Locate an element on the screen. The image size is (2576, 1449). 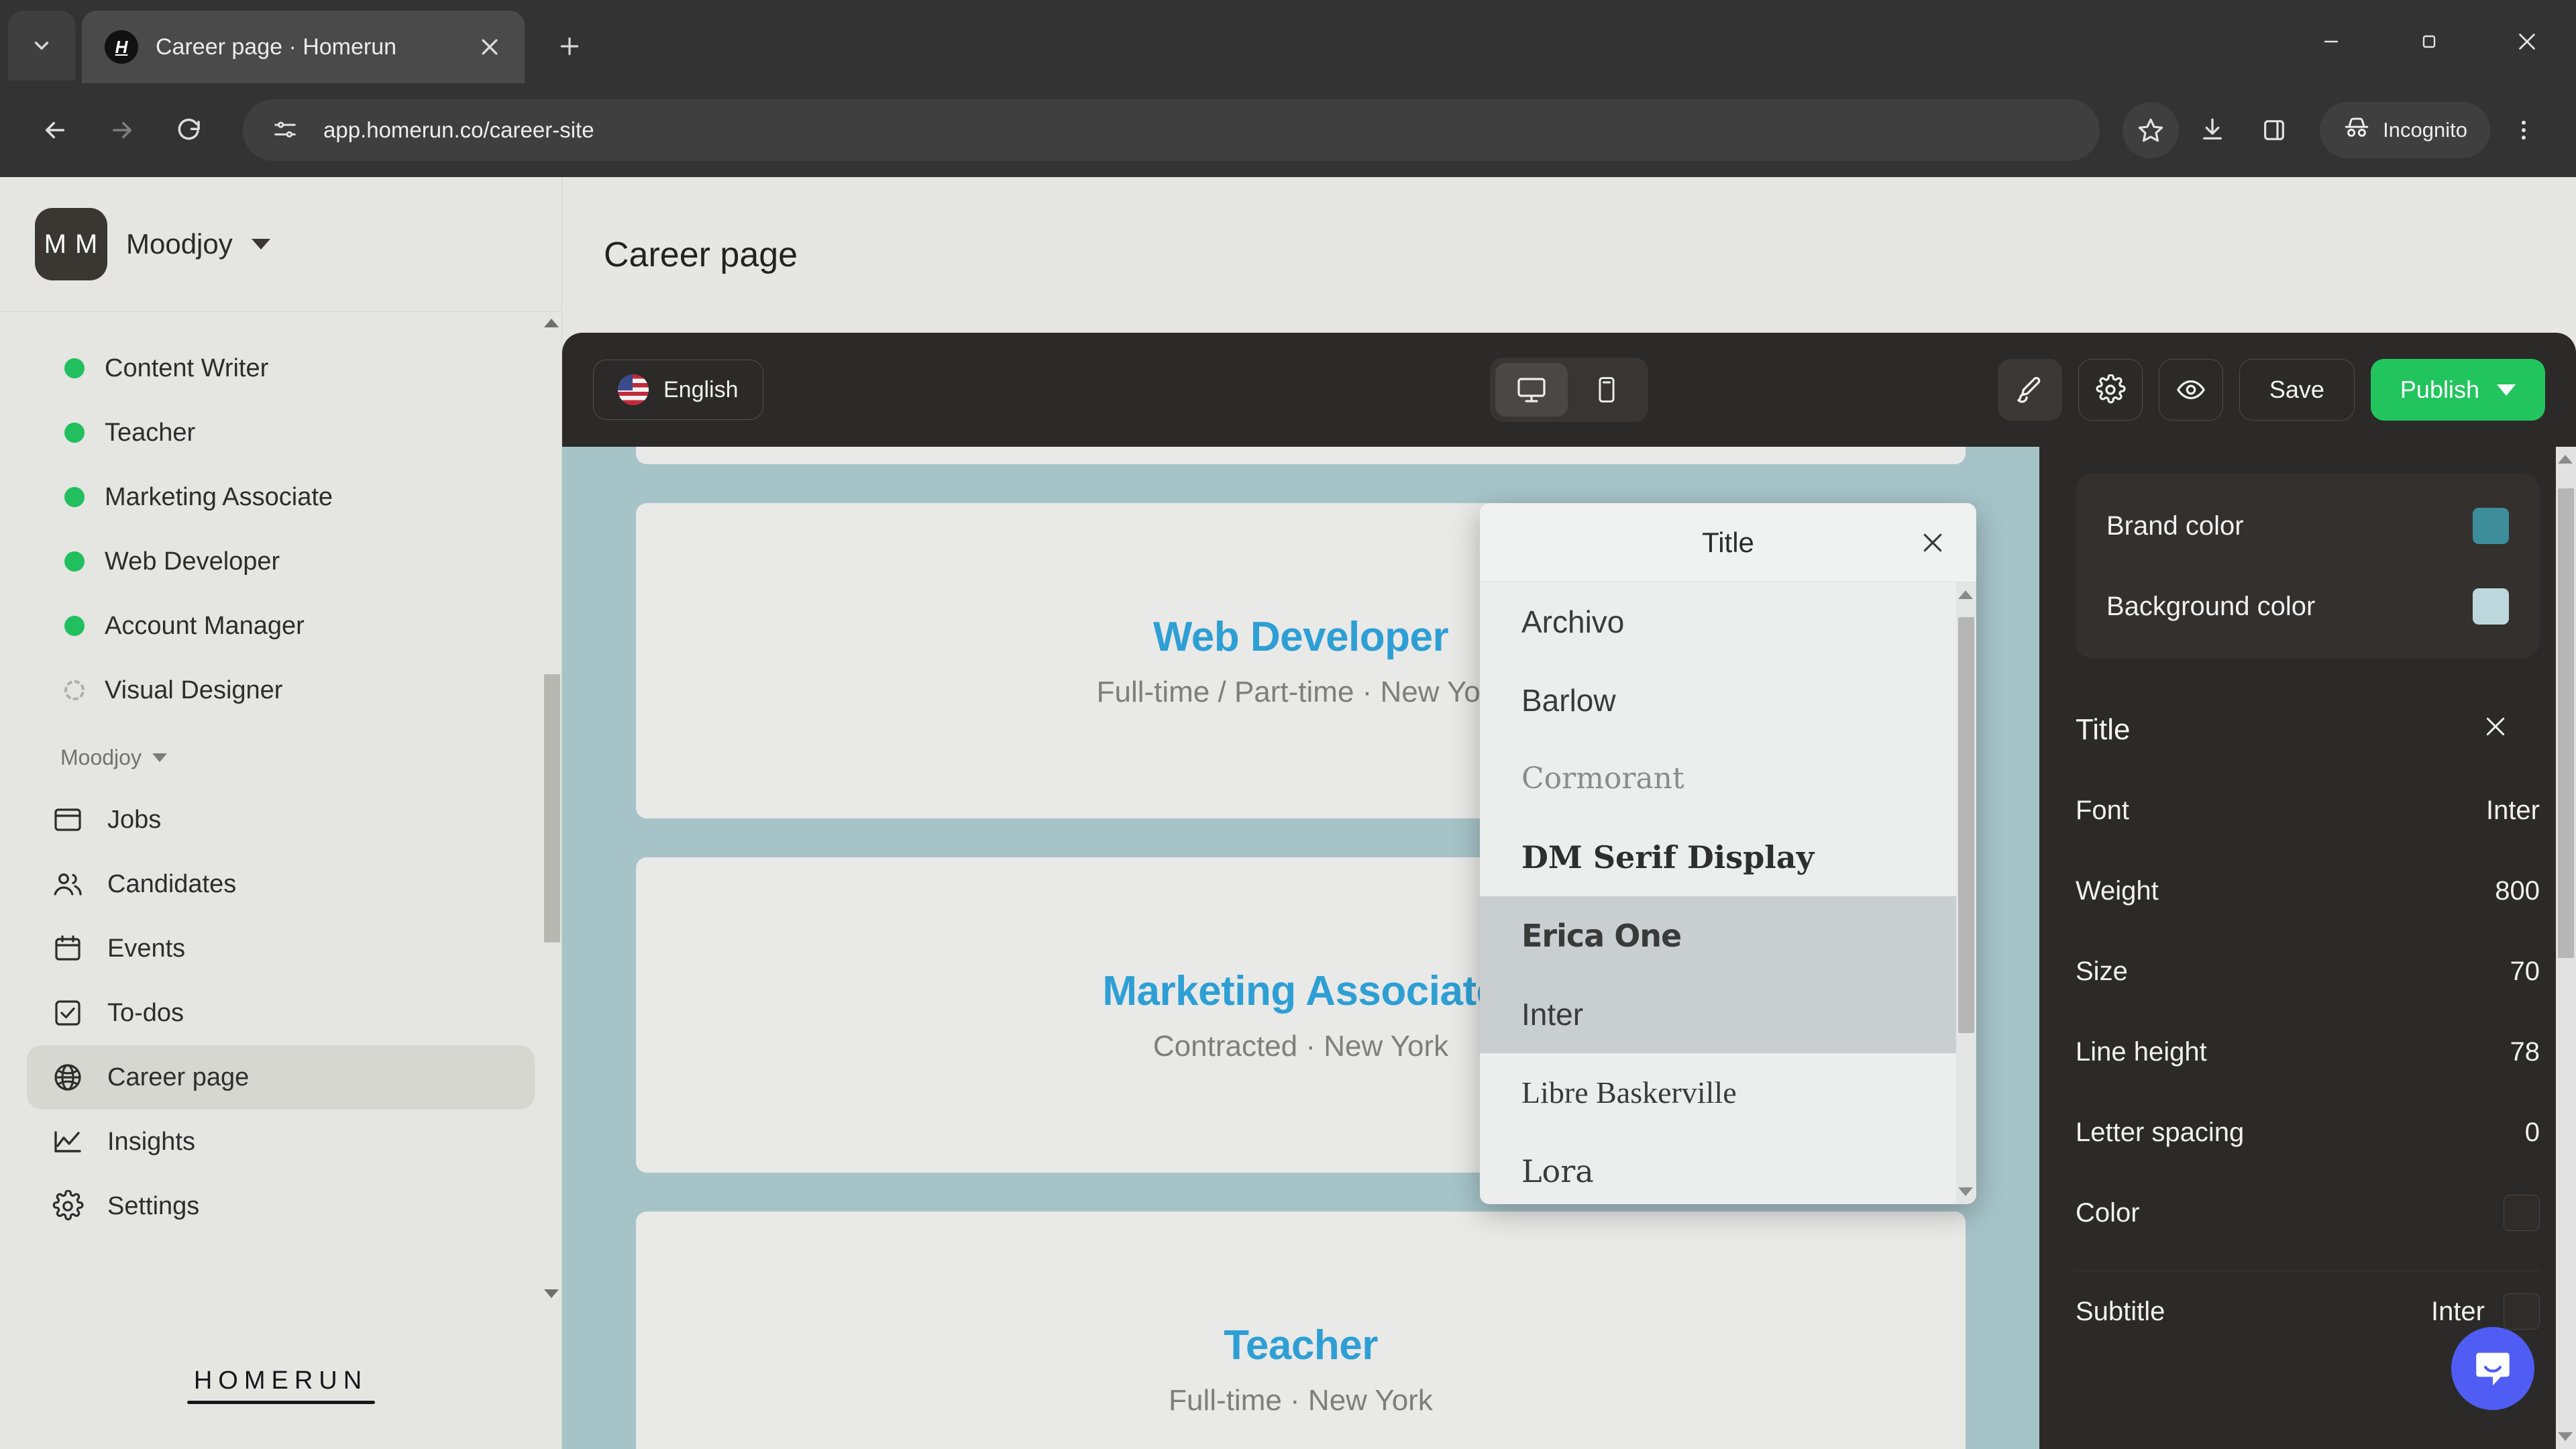
sidebar-job-item: Marketing Associate is located at coordinates (280, 497).